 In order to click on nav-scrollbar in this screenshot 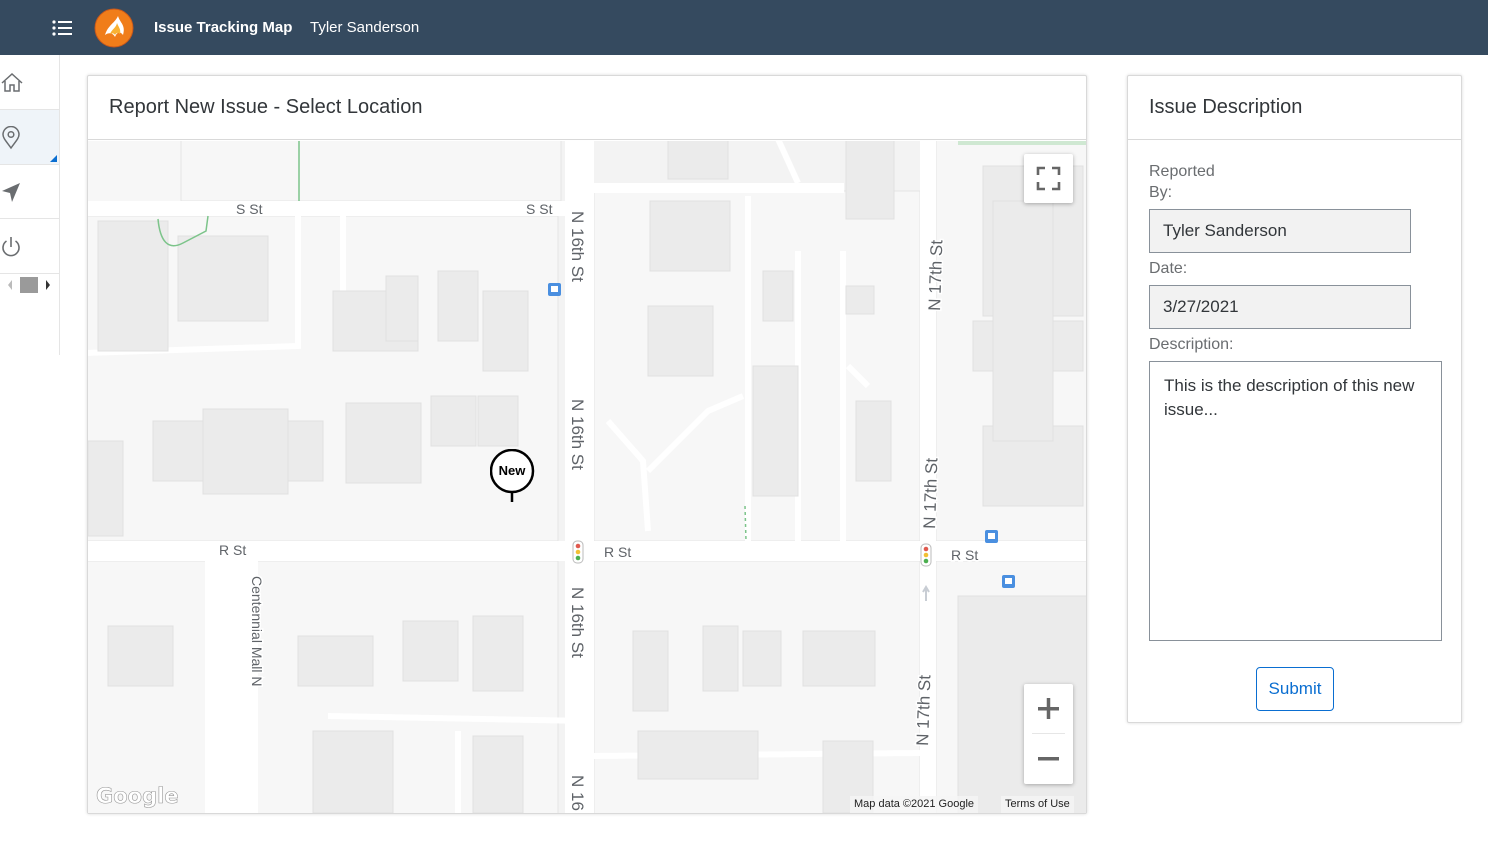, I will do `click(29, 285)`.